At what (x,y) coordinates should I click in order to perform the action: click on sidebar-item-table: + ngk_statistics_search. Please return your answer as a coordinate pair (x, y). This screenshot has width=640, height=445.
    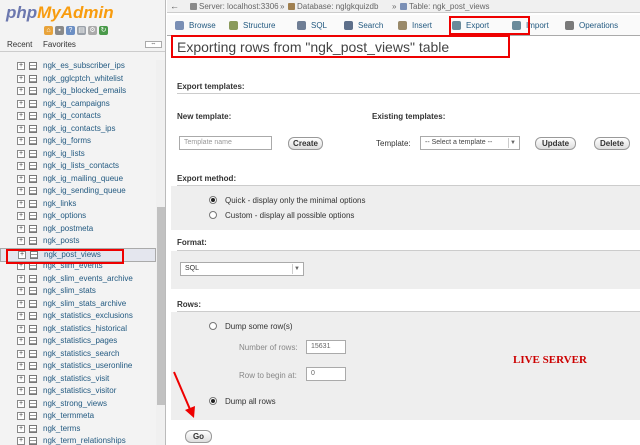
    Looking at the image, I should click on (78, 354).